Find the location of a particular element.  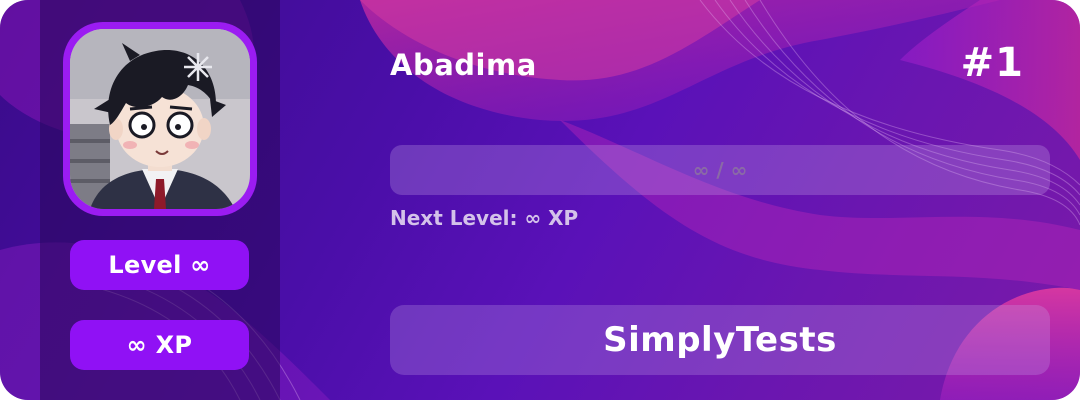

rank-number: #1 is located at coordinates (992, 63).